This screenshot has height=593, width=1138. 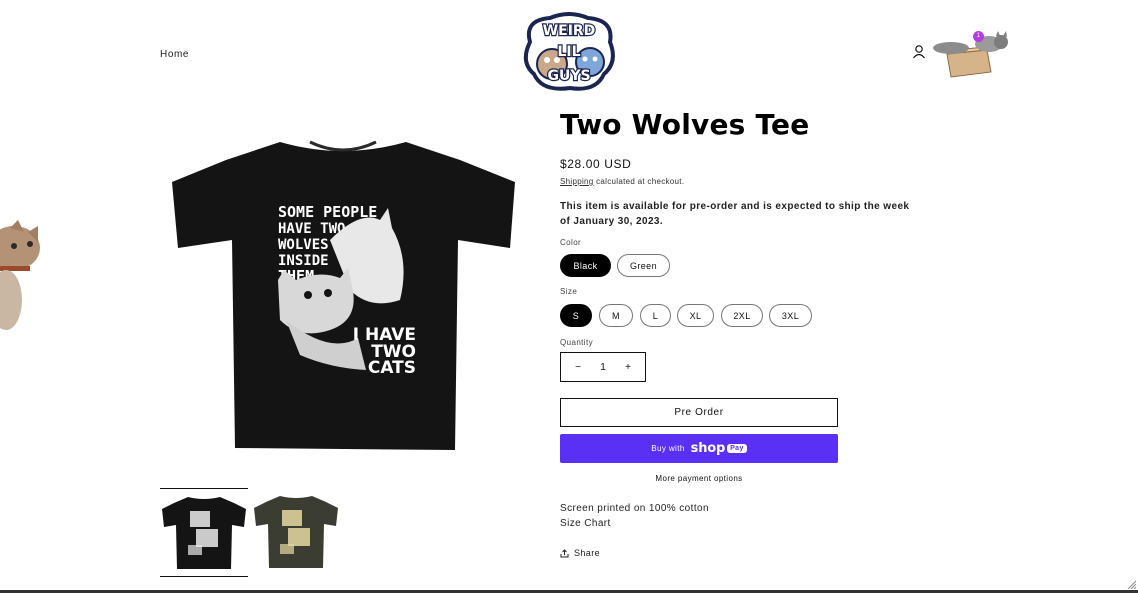 What do you see at coordinates (571, 242) in the screenshot?
I see `color-label: Color` at bounding box center [571, 242].